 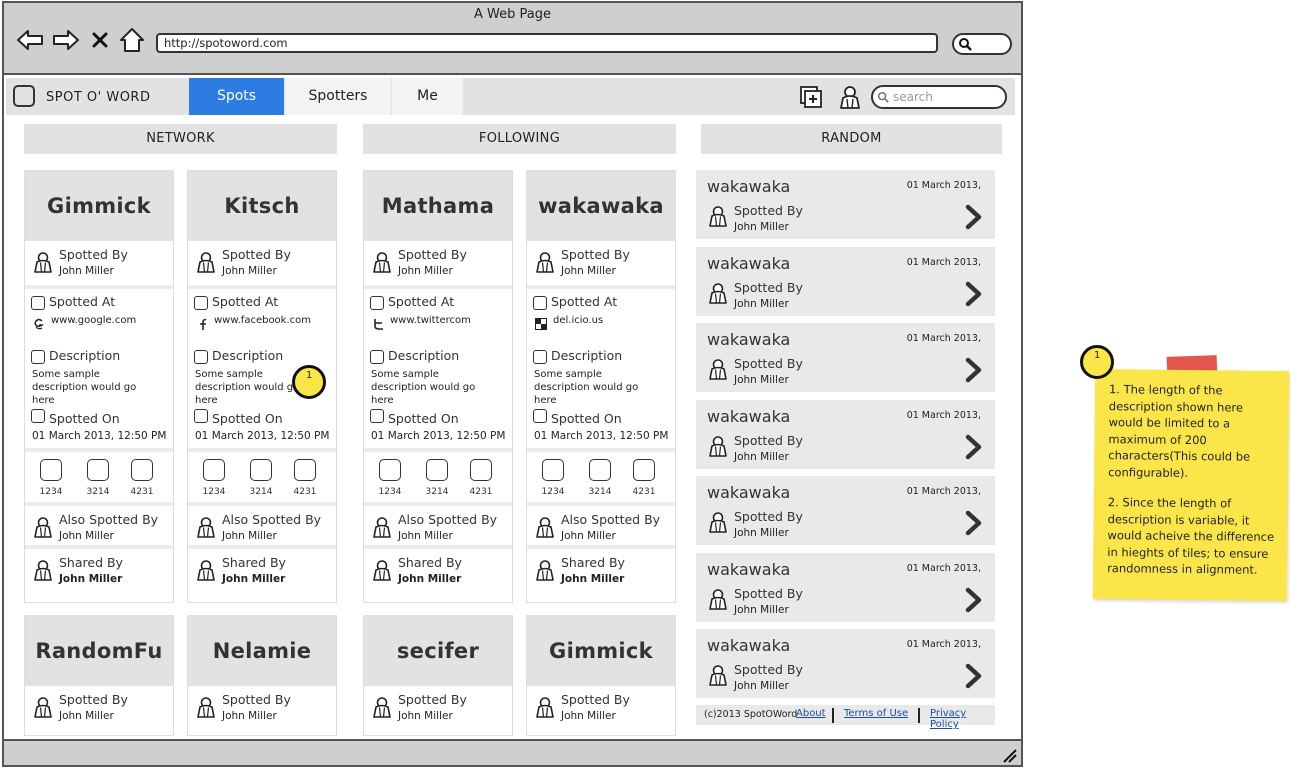 What do you see at coordinates (262, 206) in the screenshot?
I see `spot-card-title: Kitsch` at bounding box center [262, 206].